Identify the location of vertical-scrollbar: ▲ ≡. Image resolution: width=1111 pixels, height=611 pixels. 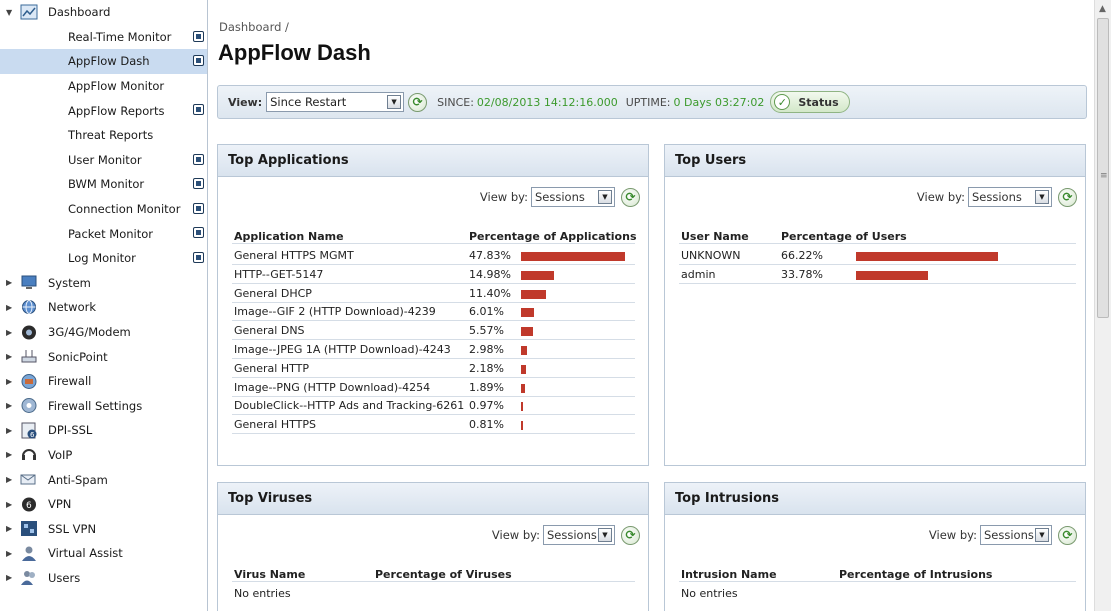
(1102, 305).